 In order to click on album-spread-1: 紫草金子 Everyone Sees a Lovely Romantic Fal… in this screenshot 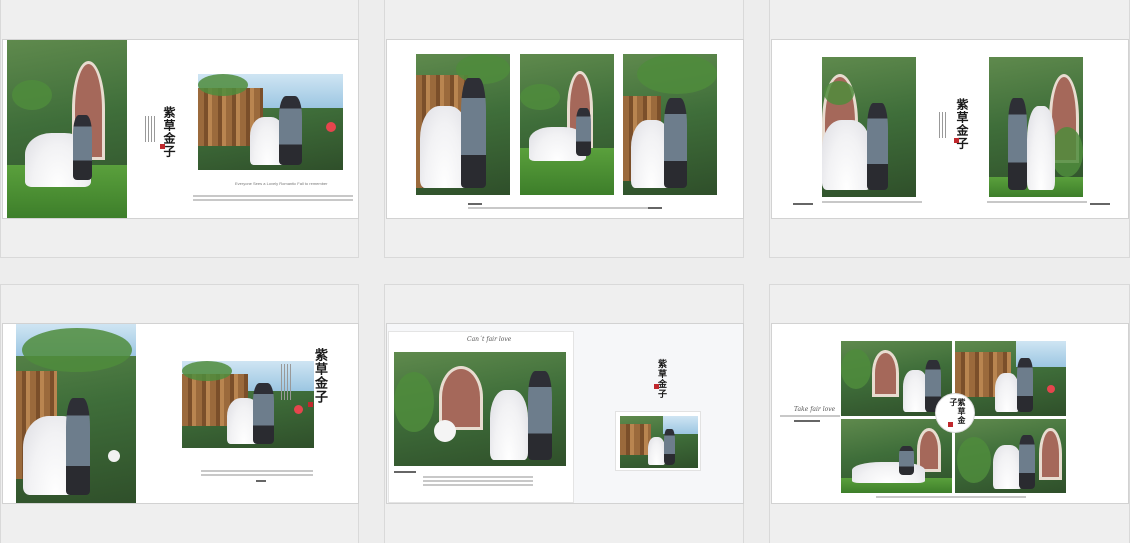, I will do `click(180, 129)`.